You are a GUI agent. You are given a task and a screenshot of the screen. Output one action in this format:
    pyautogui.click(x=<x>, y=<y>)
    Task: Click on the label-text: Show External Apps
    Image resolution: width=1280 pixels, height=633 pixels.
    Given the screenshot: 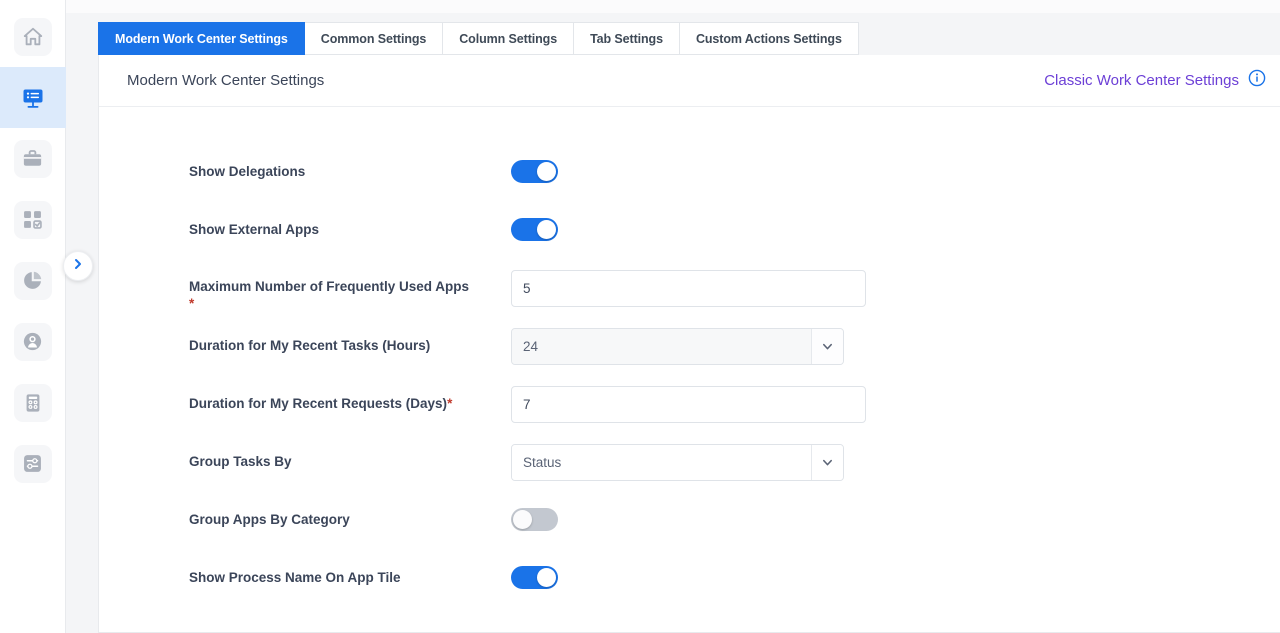 What is the action you would take?
    pyautogui.click(x=254, y=229)
    